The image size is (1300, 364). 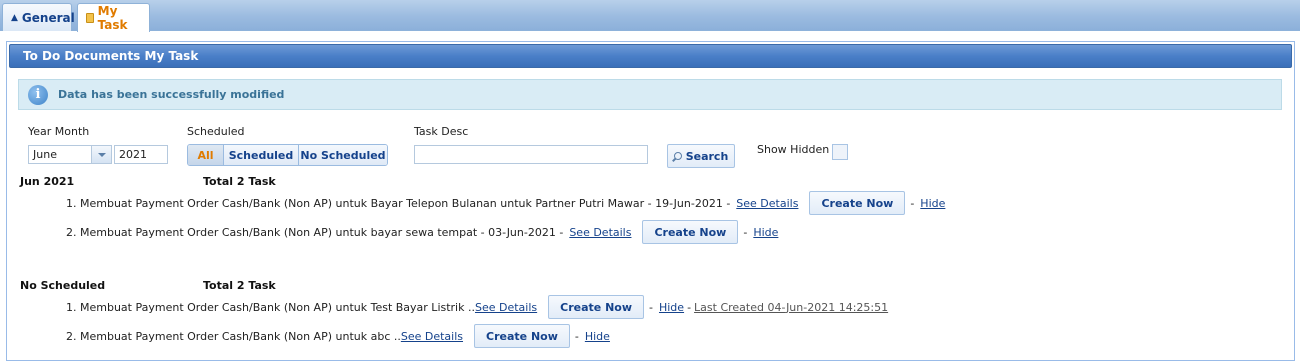 What do you see at coordinates (798, 149) in the screenshot?
I see `show-hidden-label: Show Hidden ?` at bounding box center [798, 149].